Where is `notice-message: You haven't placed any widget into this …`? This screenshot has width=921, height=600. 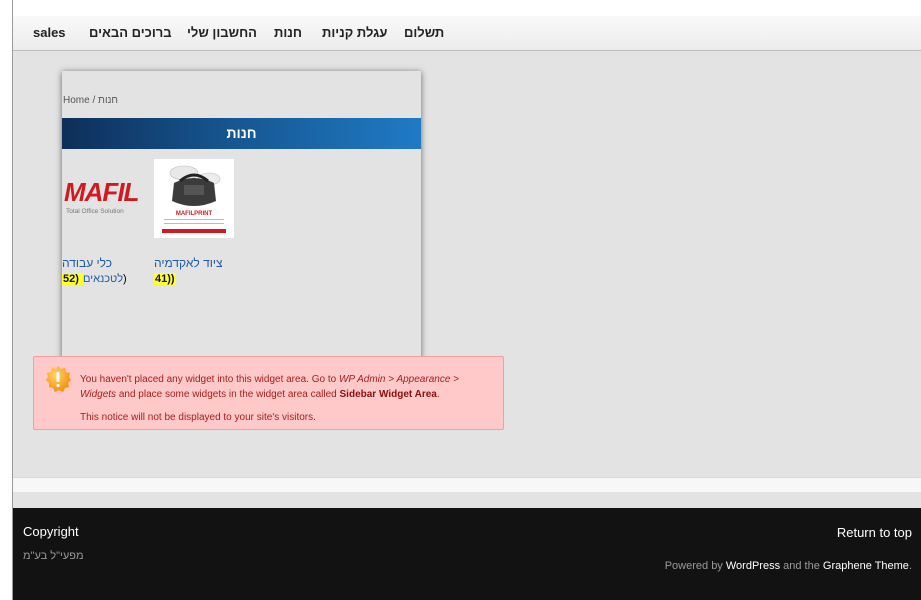 notice-message: You haven't placed any widget into this … is located at coordinates (285, 387).